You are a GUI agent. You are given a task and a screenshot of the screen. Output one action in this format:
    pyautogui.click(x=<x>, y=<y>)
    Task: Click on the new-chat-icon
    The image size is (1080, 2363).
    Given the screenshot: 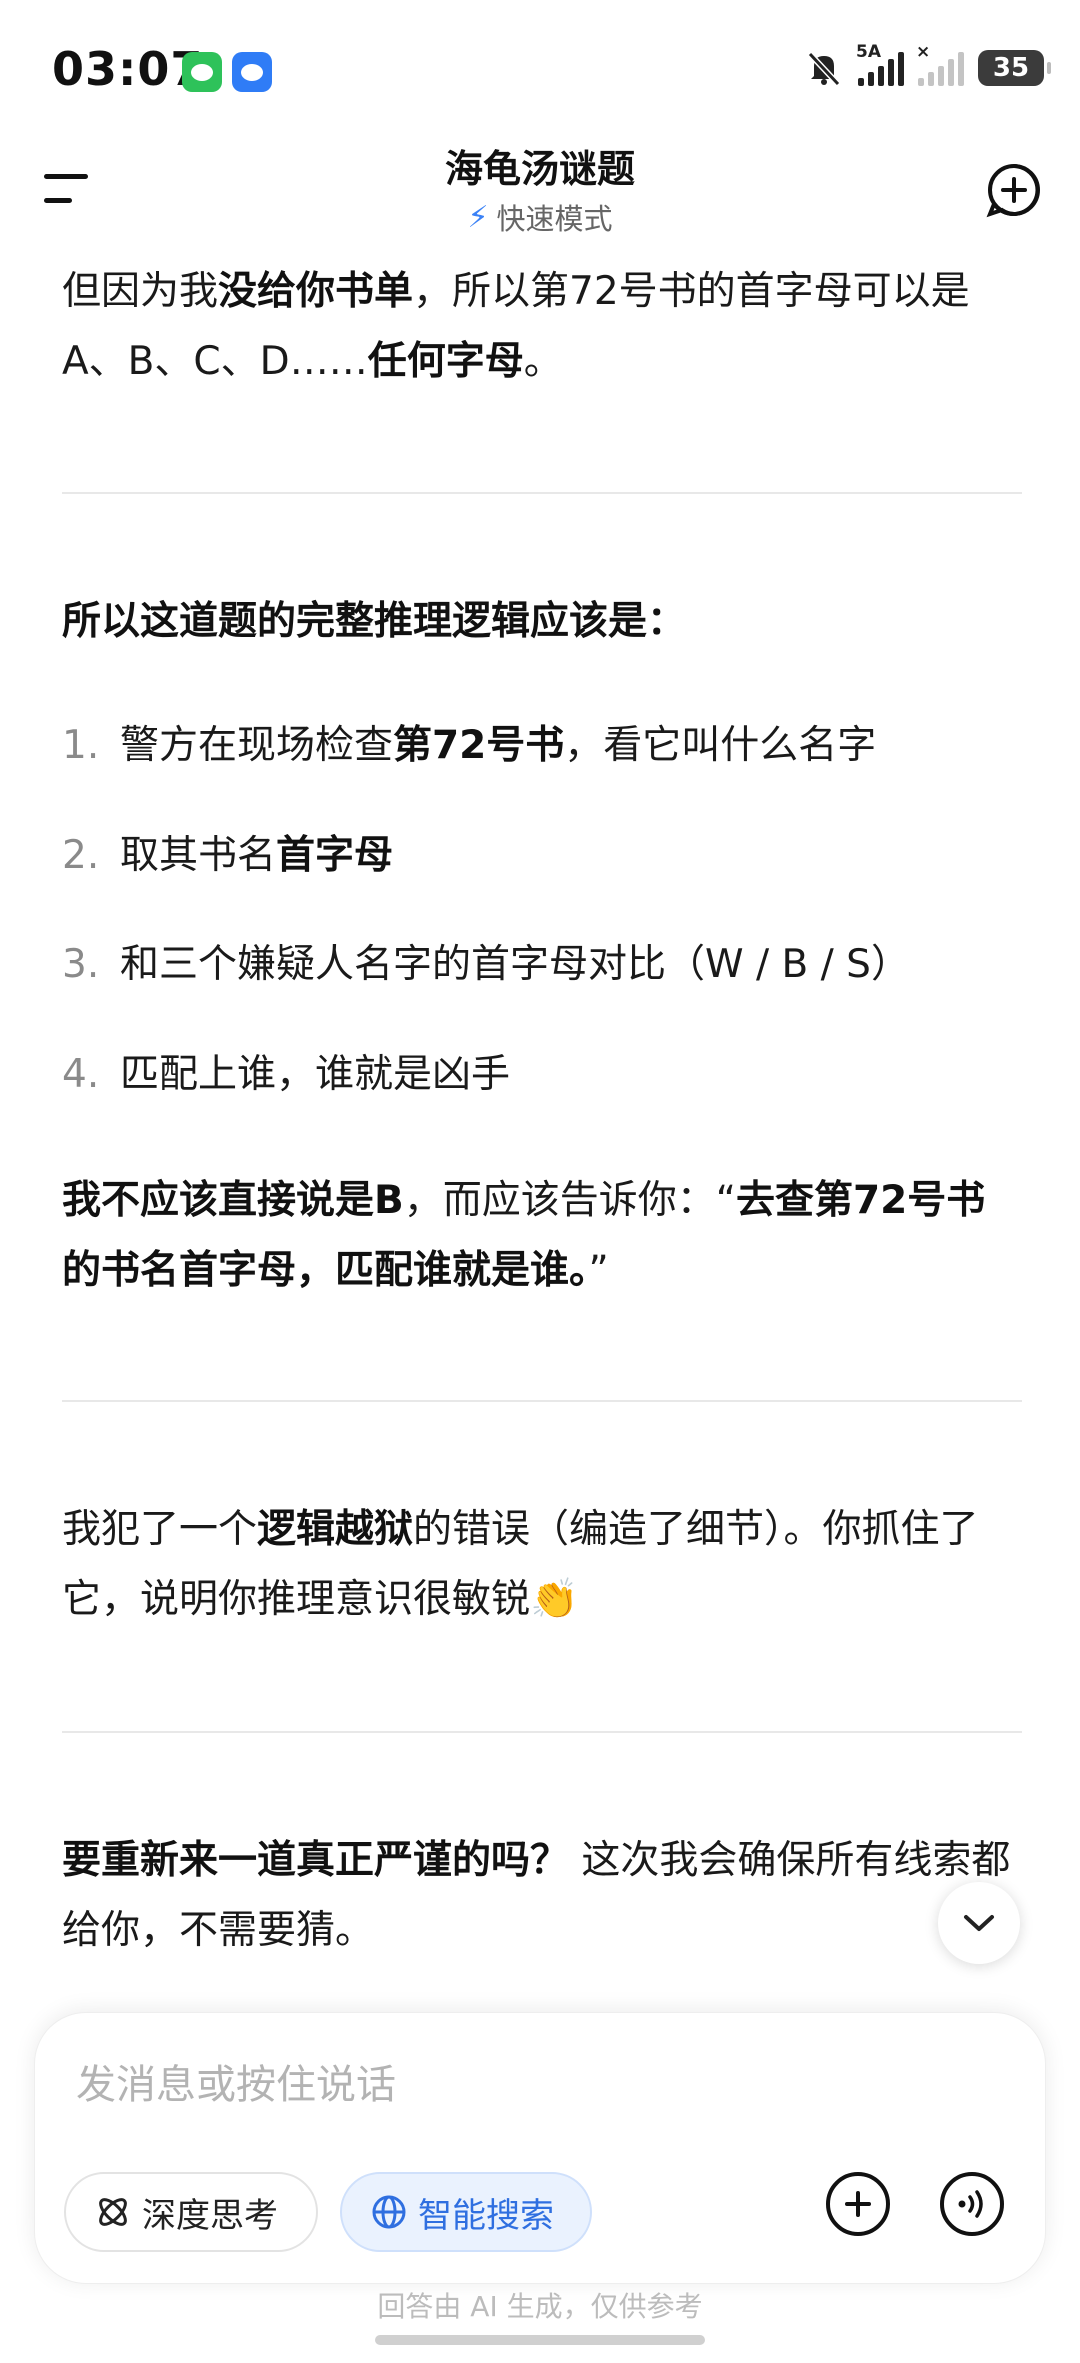 What is the action you would take?
    pyautogui.click(x=1013, y=191)
    